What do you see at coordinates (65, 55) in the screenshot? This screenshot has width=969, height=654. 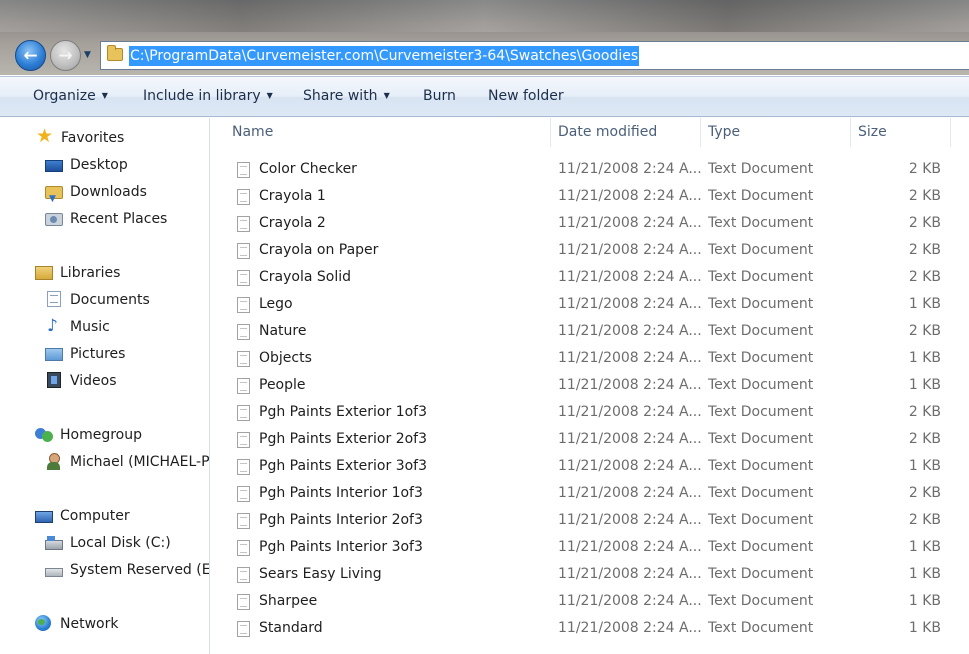 I see `forward-button: →` at bounding box center [65, 55].